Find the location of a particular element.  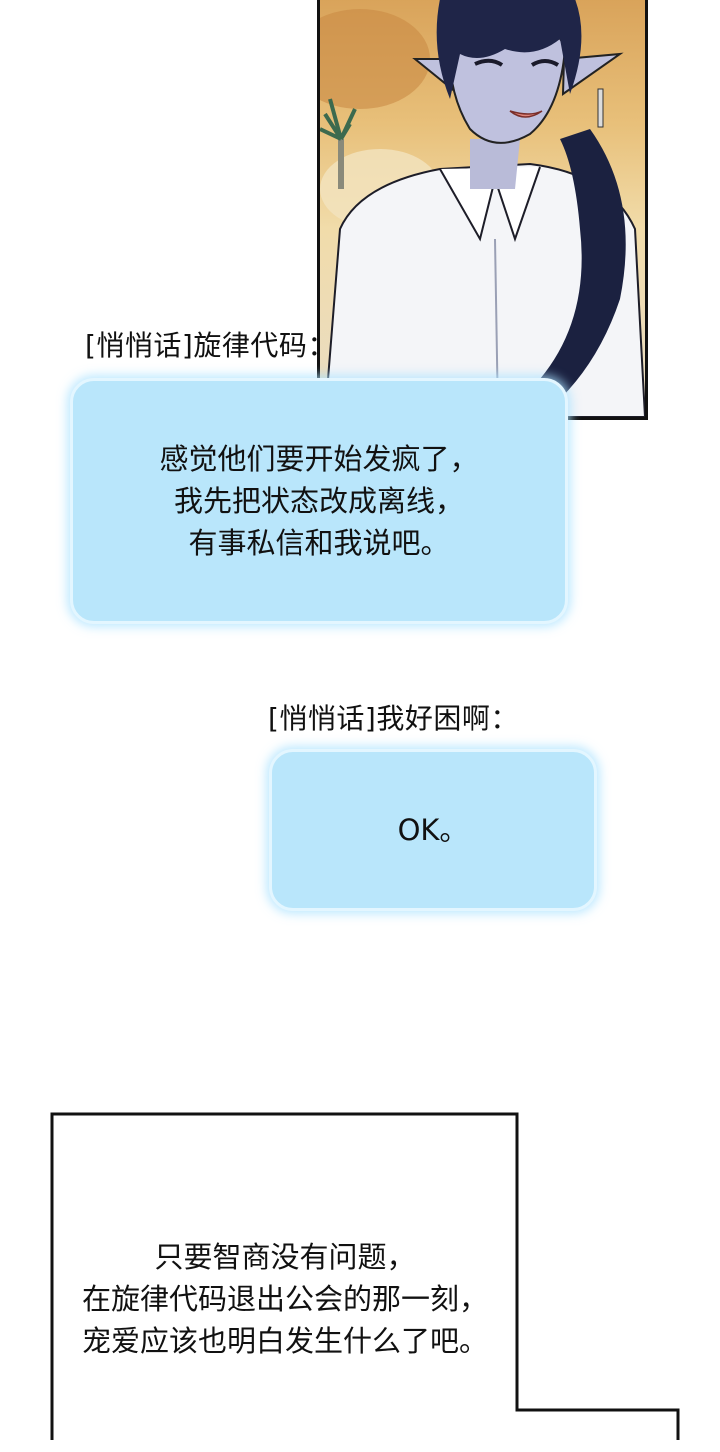

message-line: 感觉他们要开始发疯了， is located at coordinates (319, 459).